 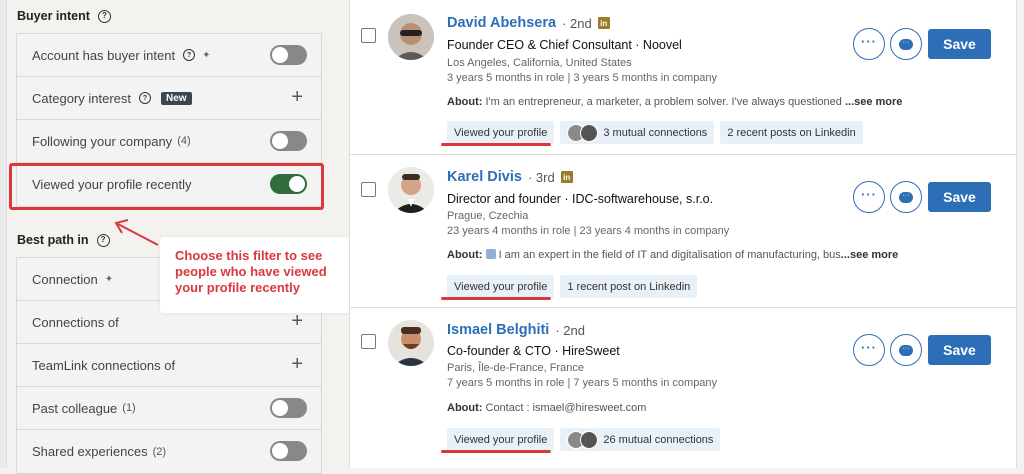 I want to click on filter-category-interest: Category interest ? New +, so click(x=169, y=98).